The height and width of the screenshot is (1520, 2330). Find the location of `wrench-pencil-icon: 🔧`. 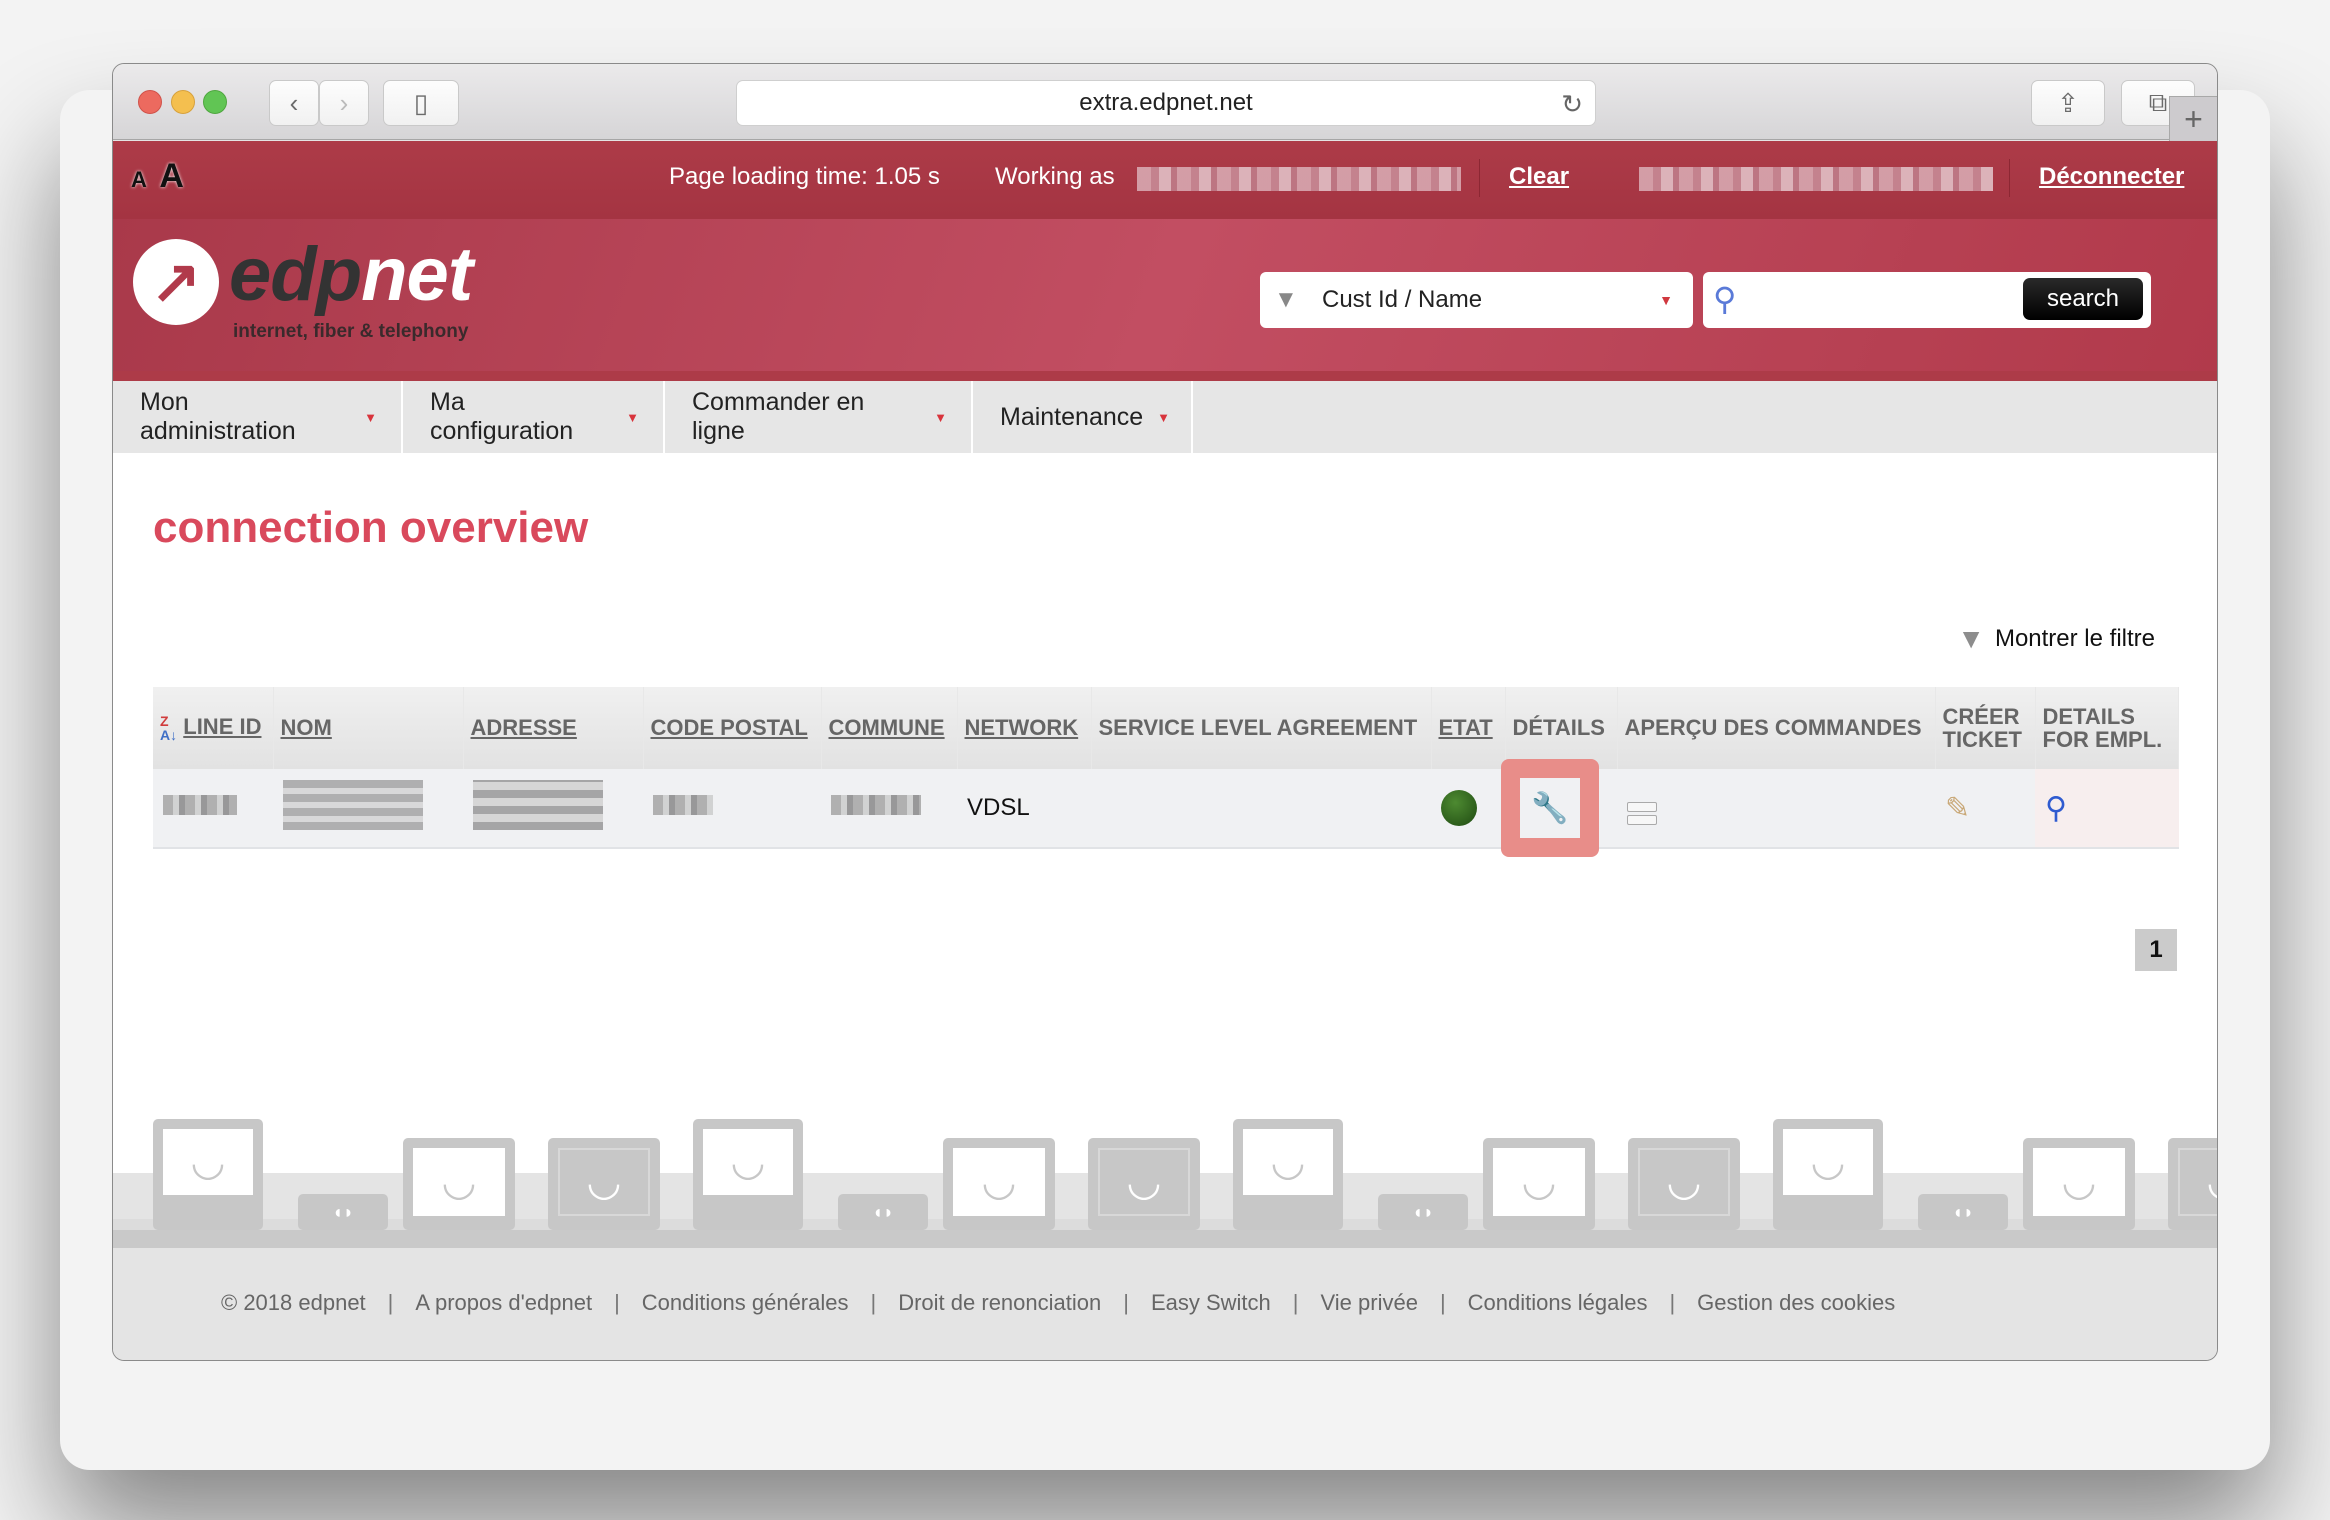

wrench-pencil-icon: 🔧 is located at coordinates (1550, 808).